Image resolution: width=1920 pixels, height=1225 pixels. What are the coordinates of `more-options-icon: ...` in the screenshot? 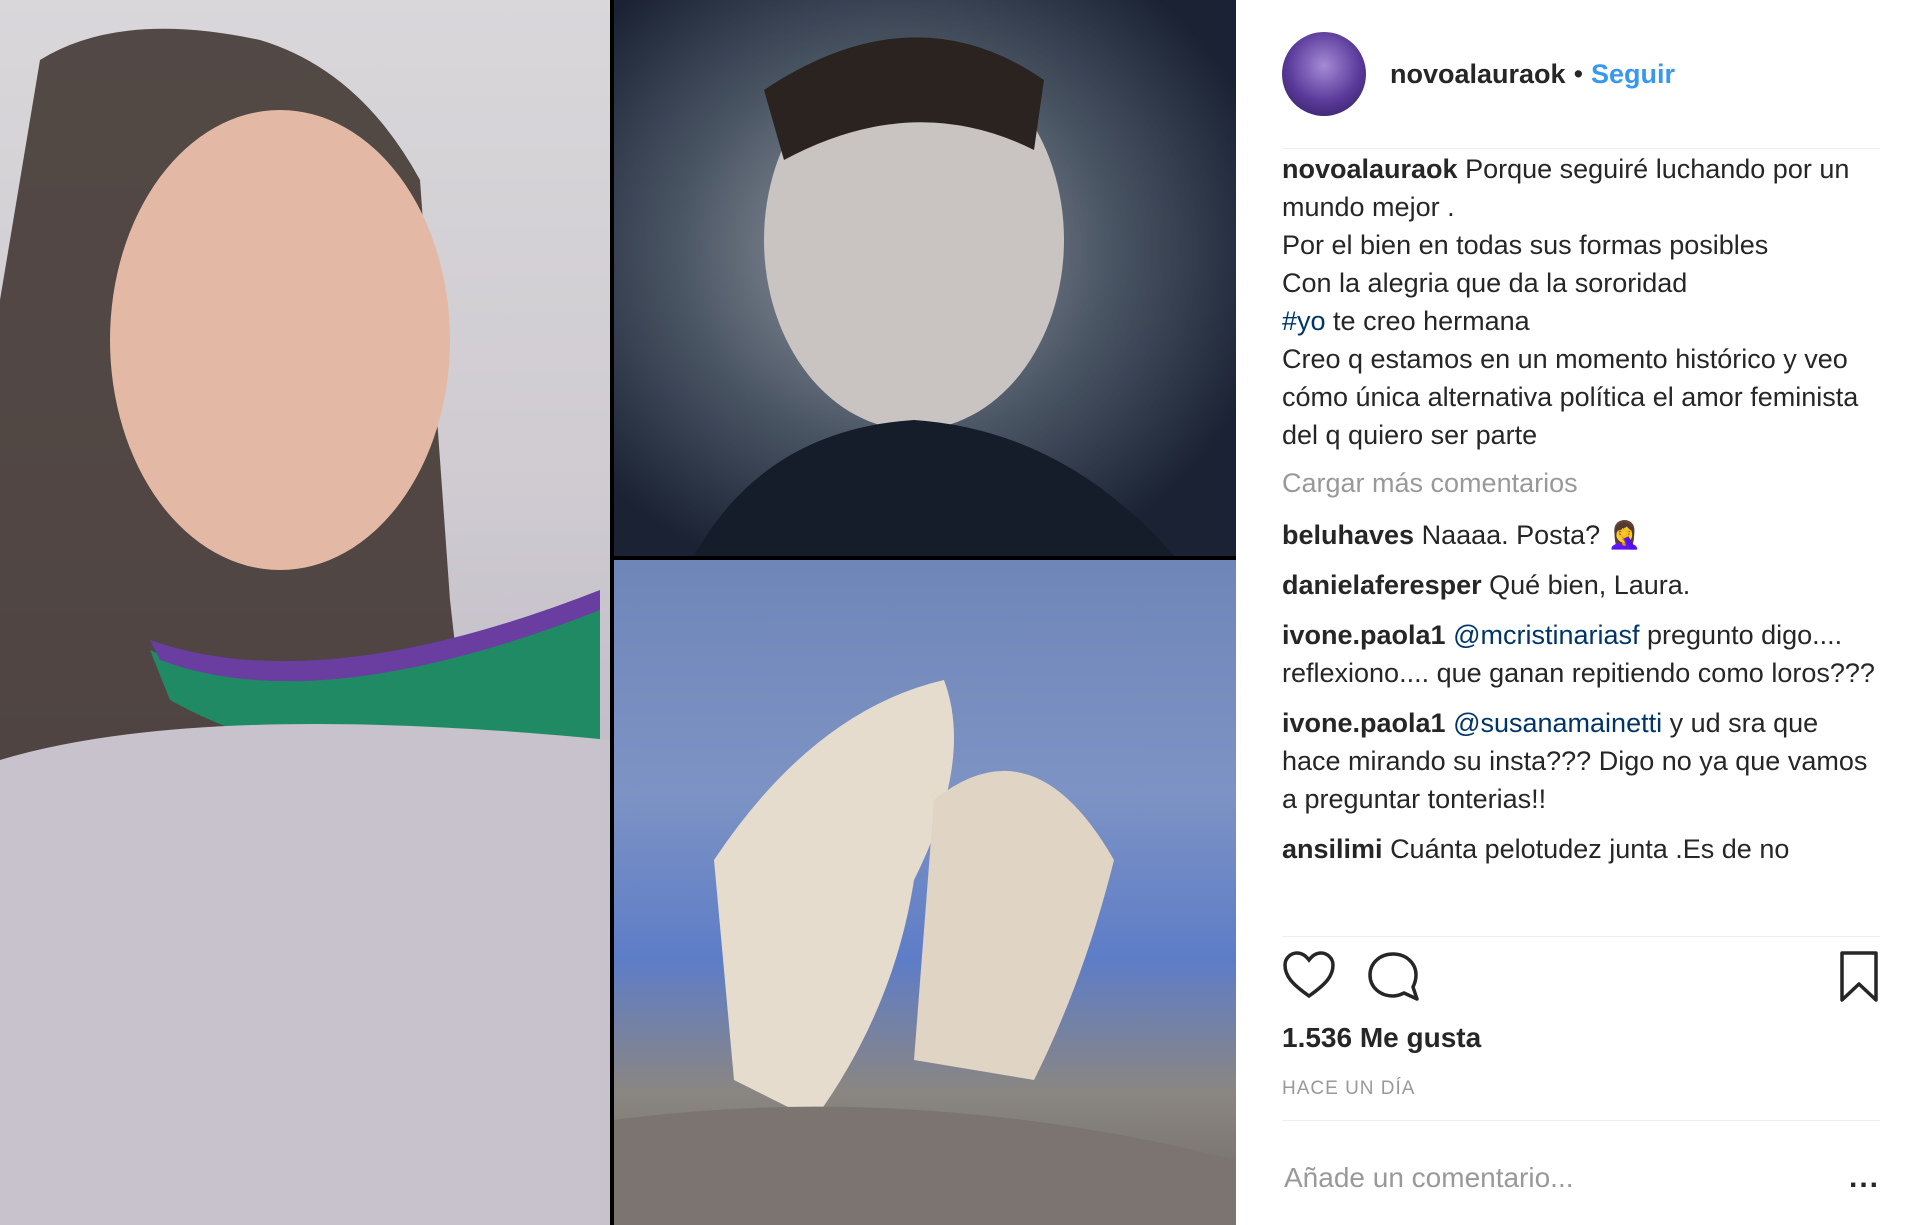 It's located at (1864, 1178).